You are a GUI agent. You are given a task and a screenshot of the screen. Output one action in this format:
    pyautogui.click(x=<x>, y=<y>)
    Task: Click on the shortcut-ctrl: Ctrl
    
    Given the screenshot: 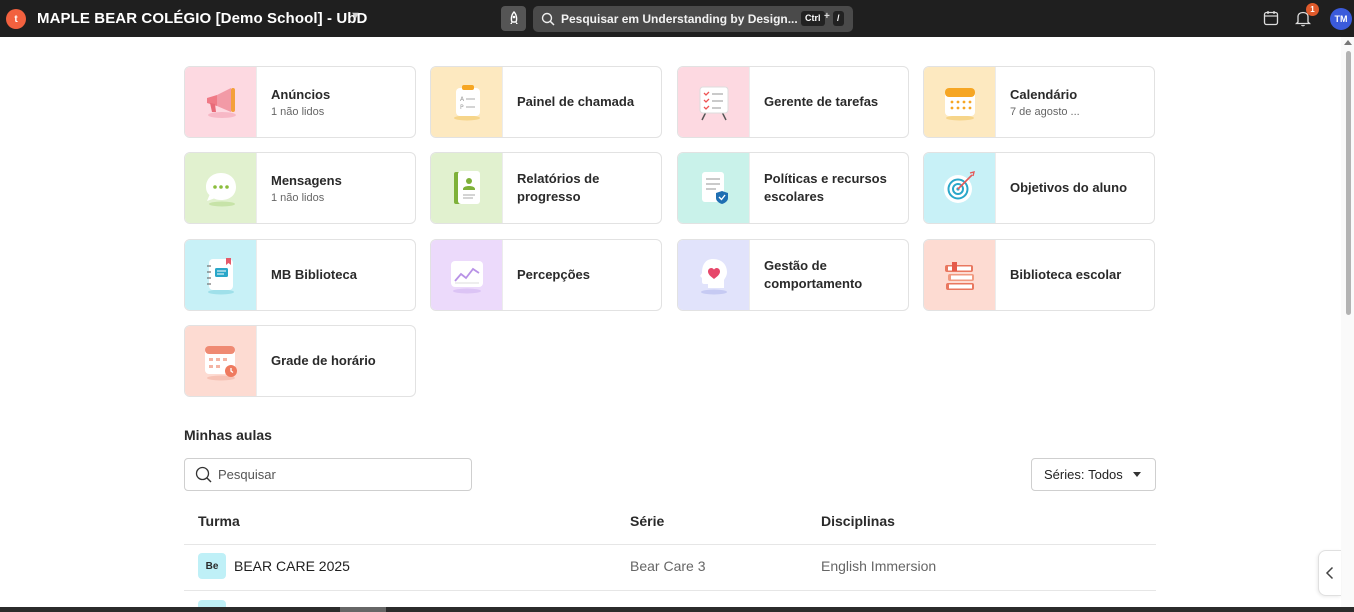 What is the action you would take?
    pyautogui.click(x=813, y=18)
    